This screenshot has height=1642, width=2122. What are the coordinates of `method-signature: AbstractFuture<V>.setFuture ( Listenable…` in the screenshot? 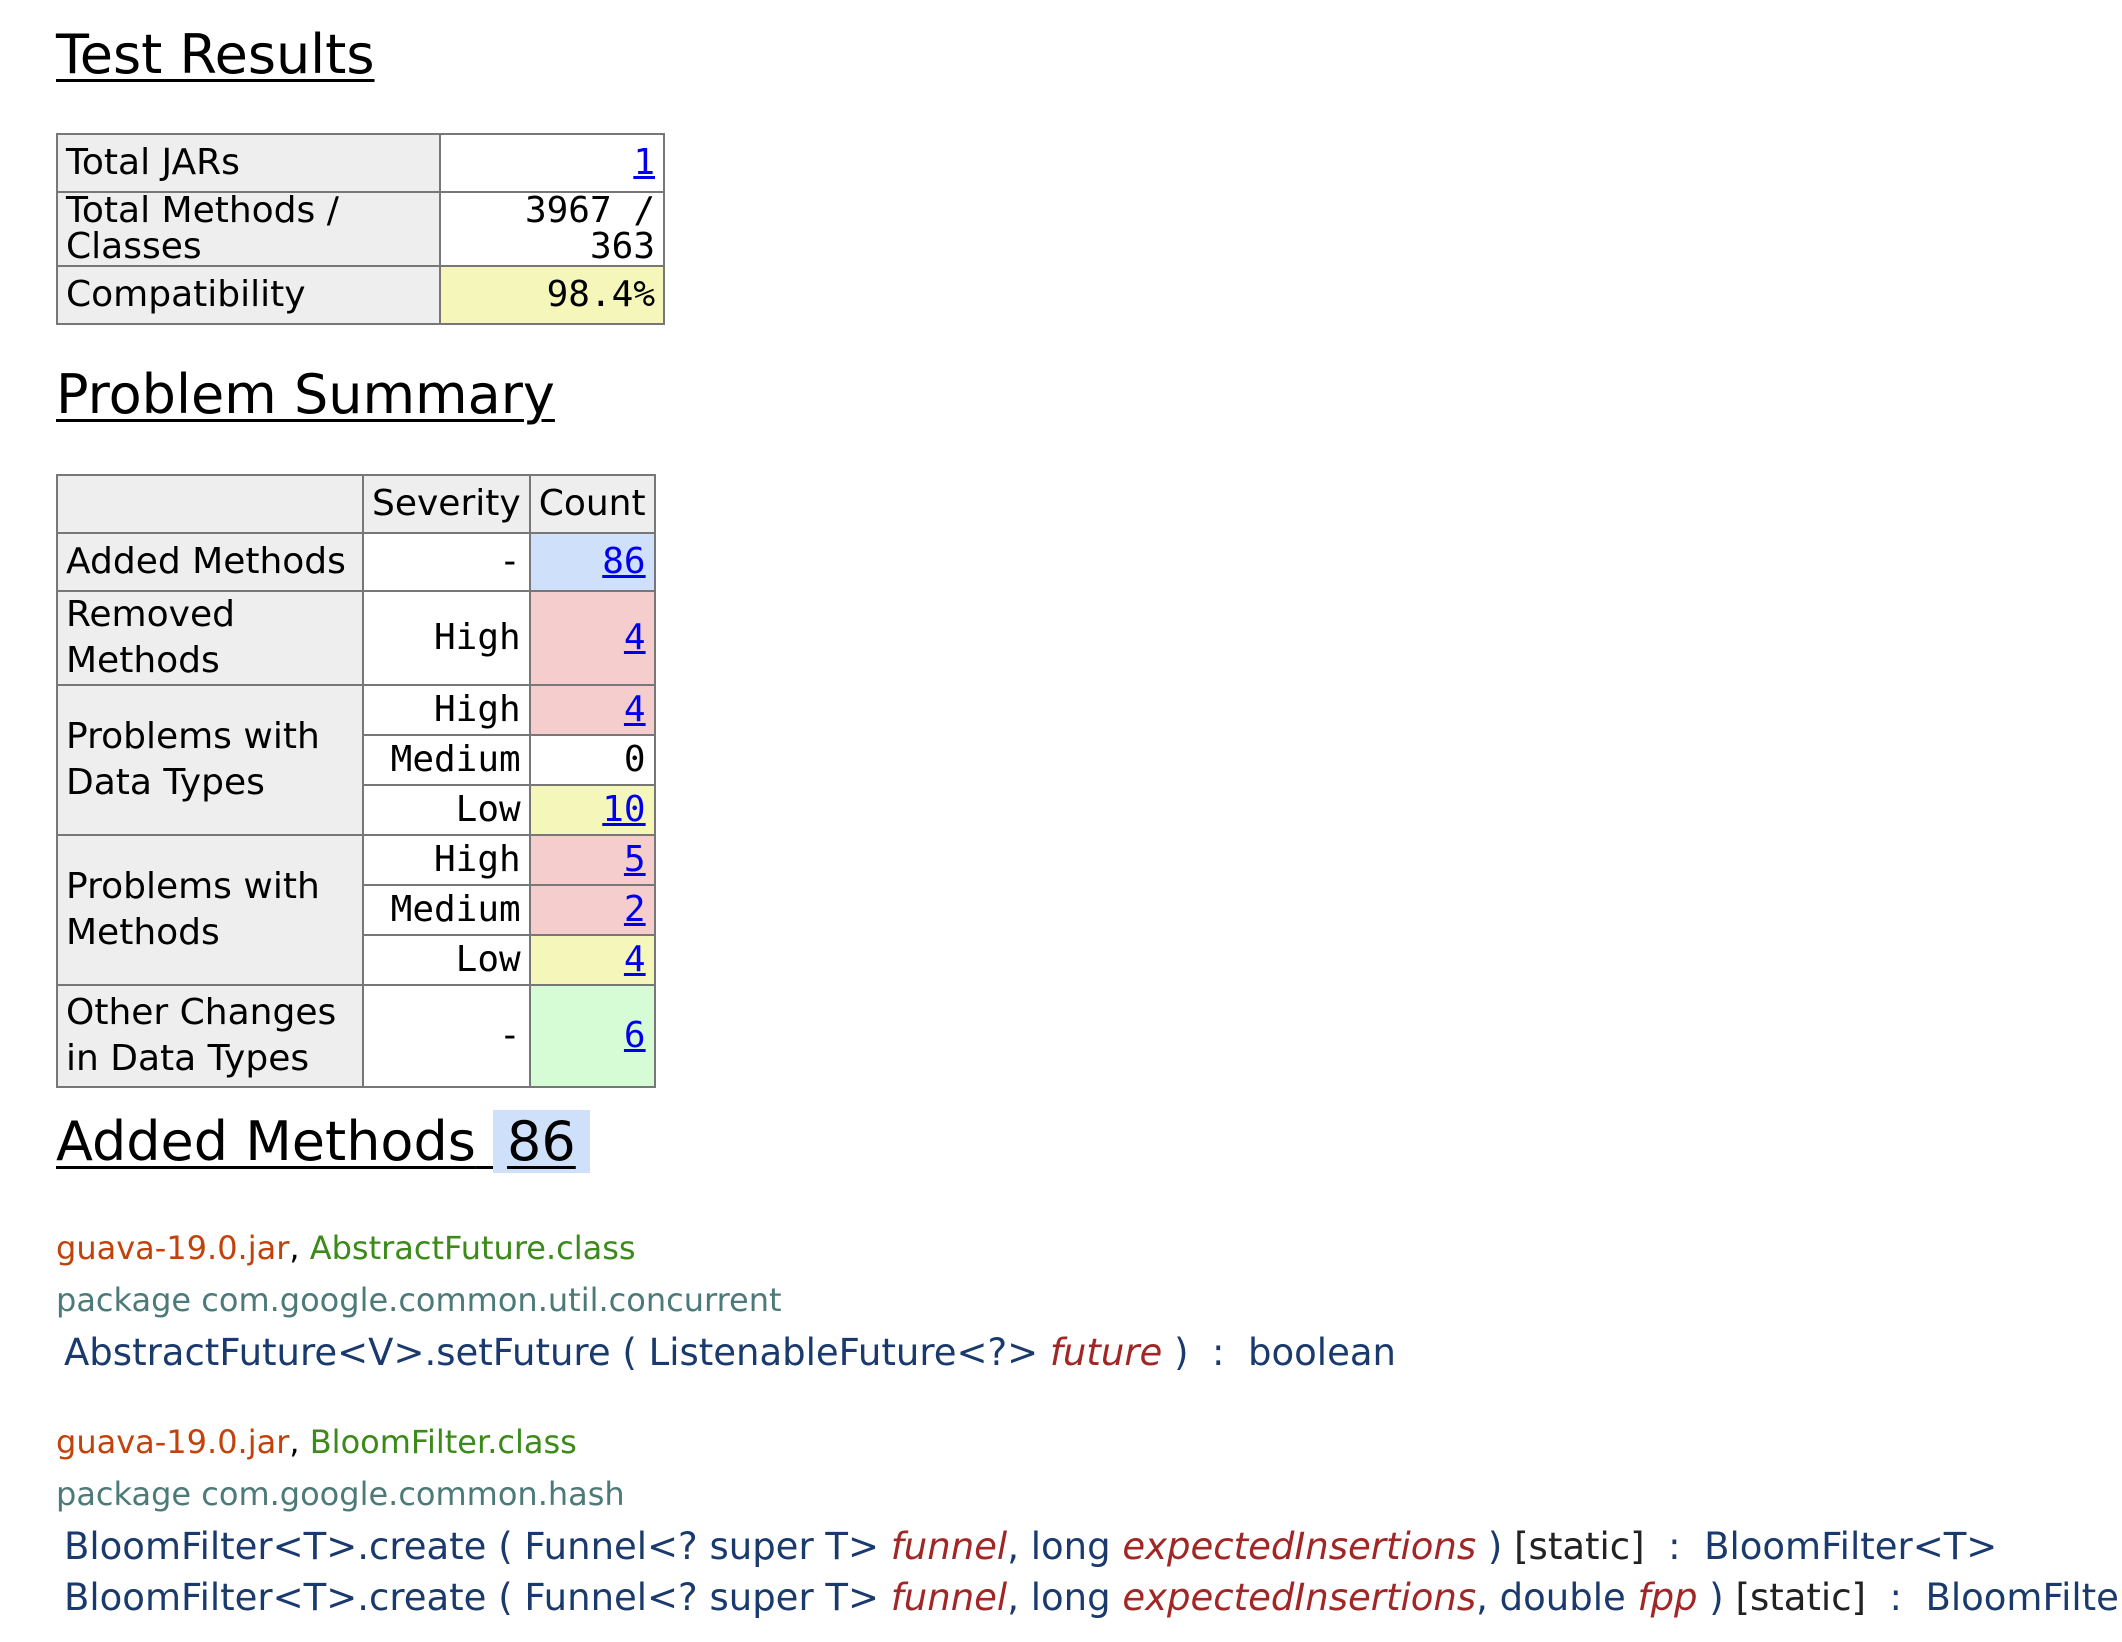 It's located at (730, 1352).